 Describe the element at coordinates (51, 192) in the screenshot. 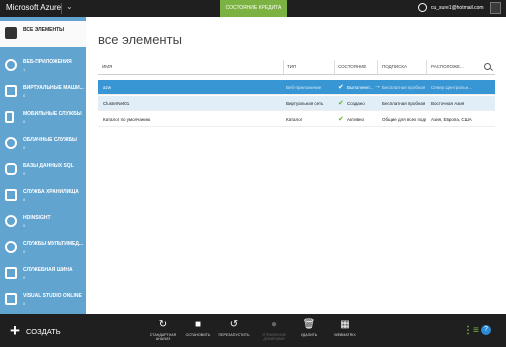

I see `sidebar-item-label: СЛУЖБА ХРАНИЛИЩА` at that location.